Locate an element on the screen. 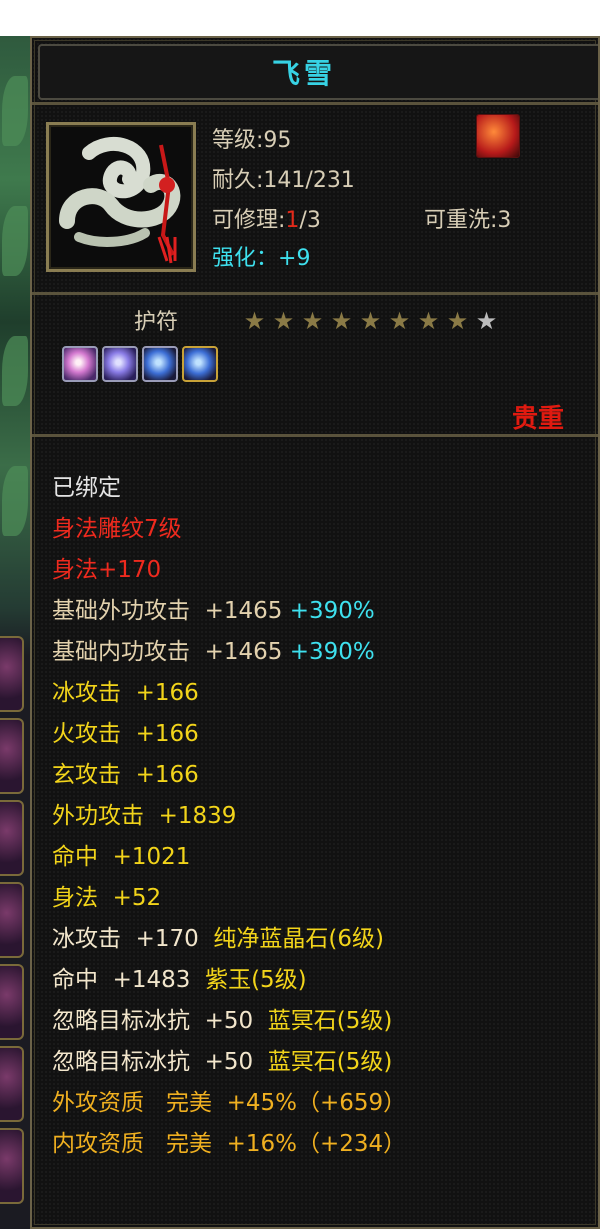  item-icon-frame is located at coordinates (121, 197).